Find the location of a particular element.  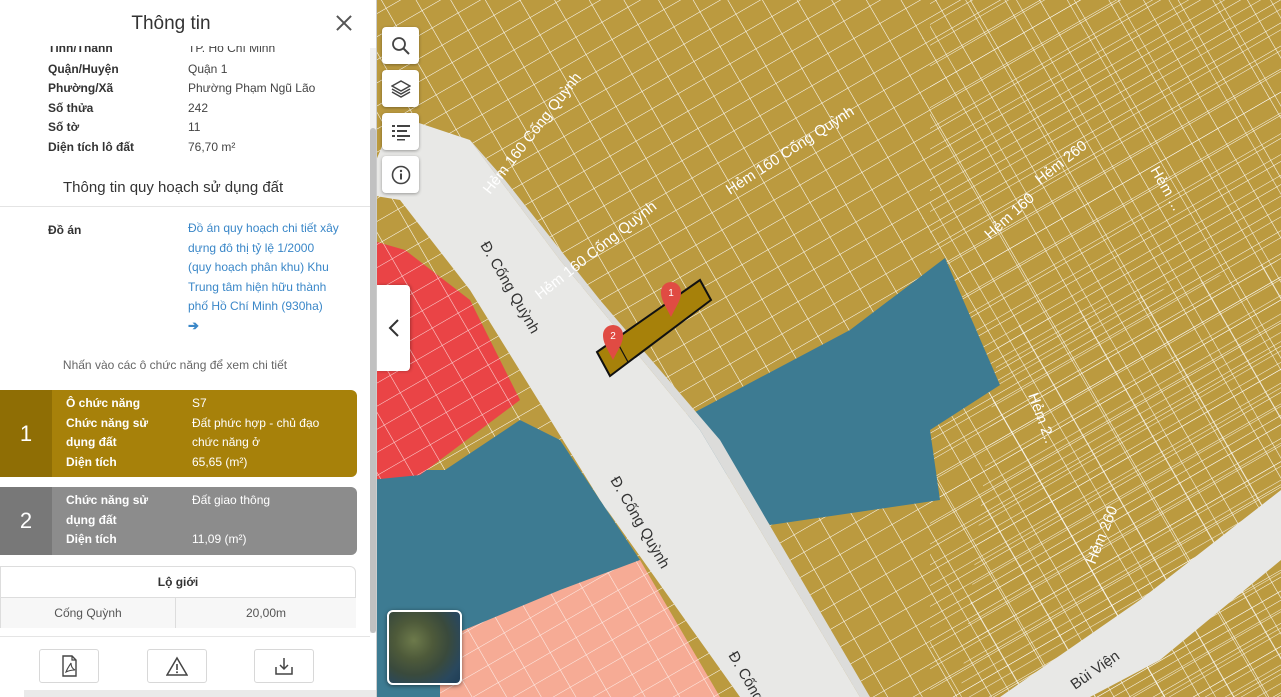

info-value: 11 is located at coordinates (194, 127).